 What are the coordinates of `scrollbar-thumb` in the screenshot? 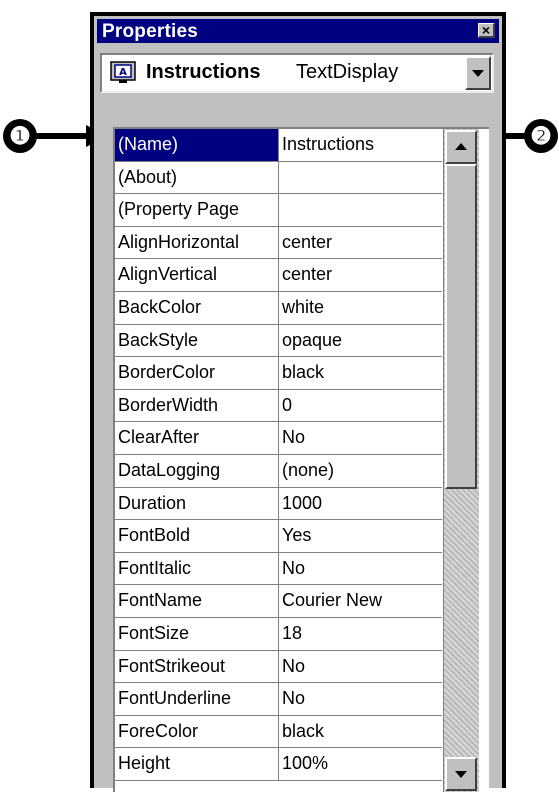 It's located at (461, 326).